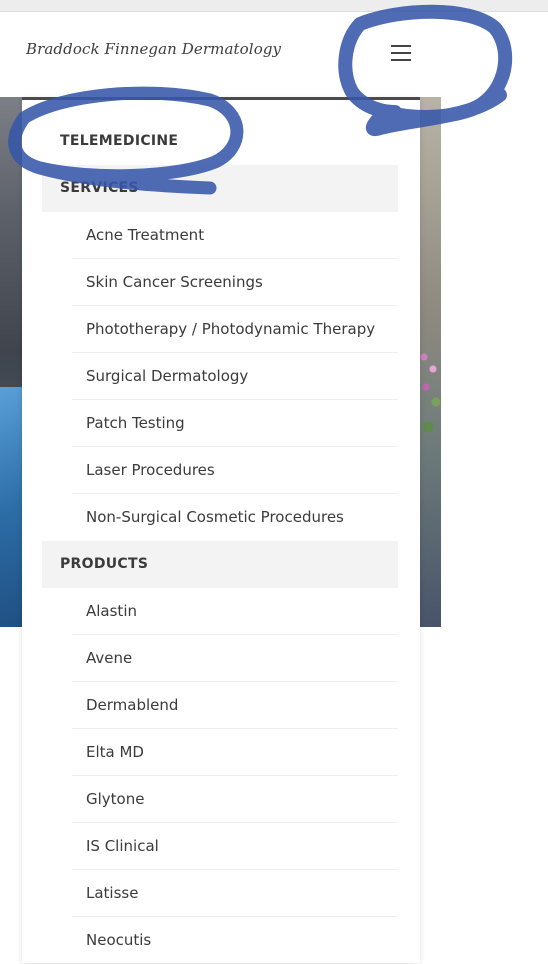  What do you see at coordinates (235, 752) in the screenshot?
I see `submenu-item-elta-md: Elta MD` at bounding box center [235, 752].